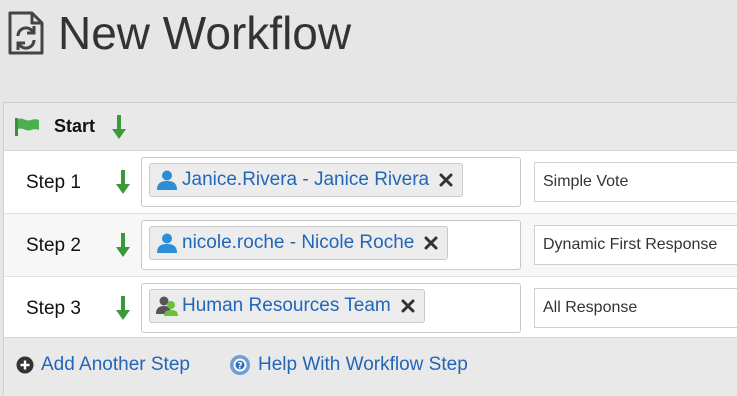 Image resolution: width=737 pixels, height=396 pixels. I want to click on step-label: Step 2, so click(53, 245).